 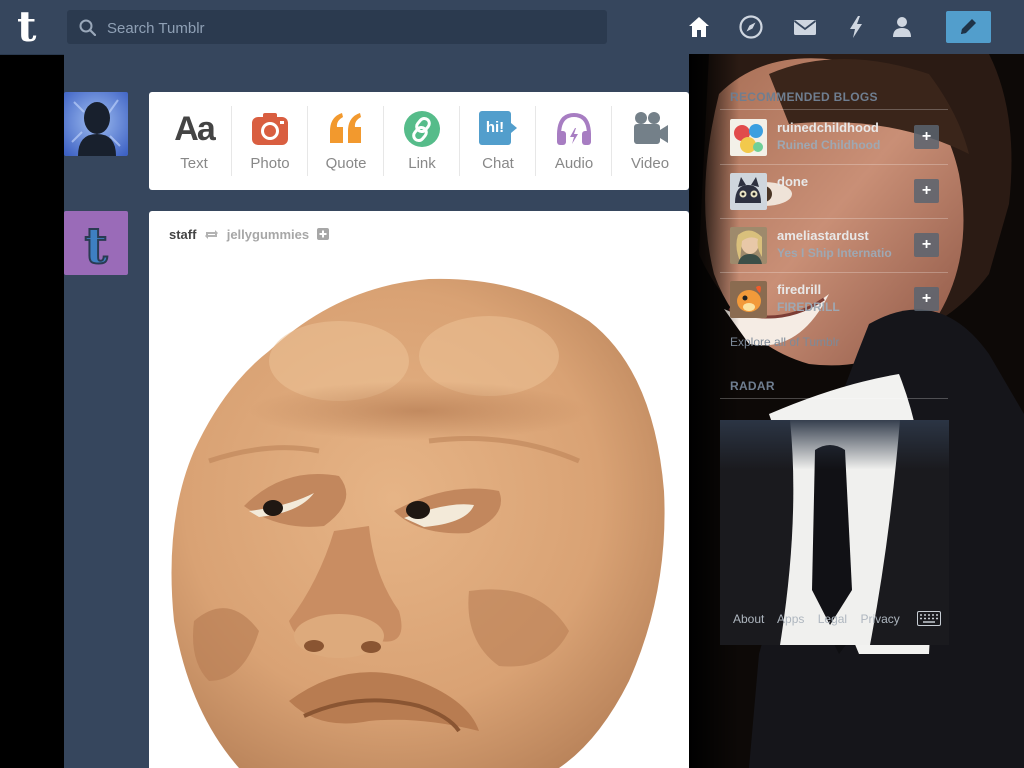 I want to click on compose-button, so click(x=968, y=27).